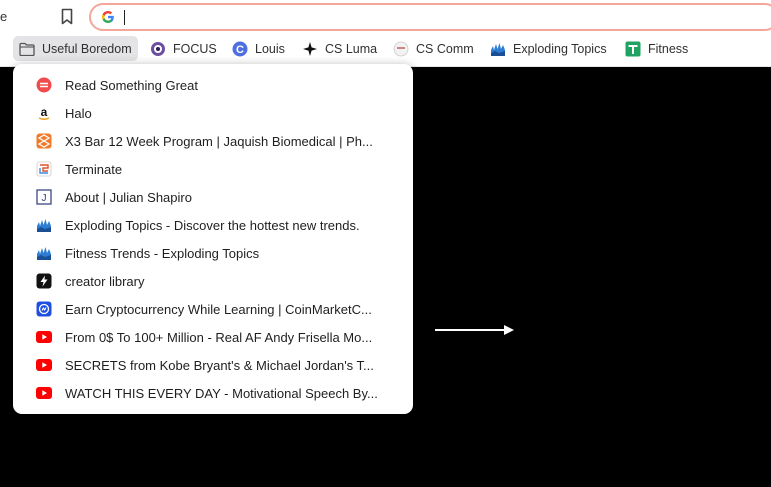 The image size is (771, 487). I want to click on dropdown-item: Terminate, so click(213, 169).